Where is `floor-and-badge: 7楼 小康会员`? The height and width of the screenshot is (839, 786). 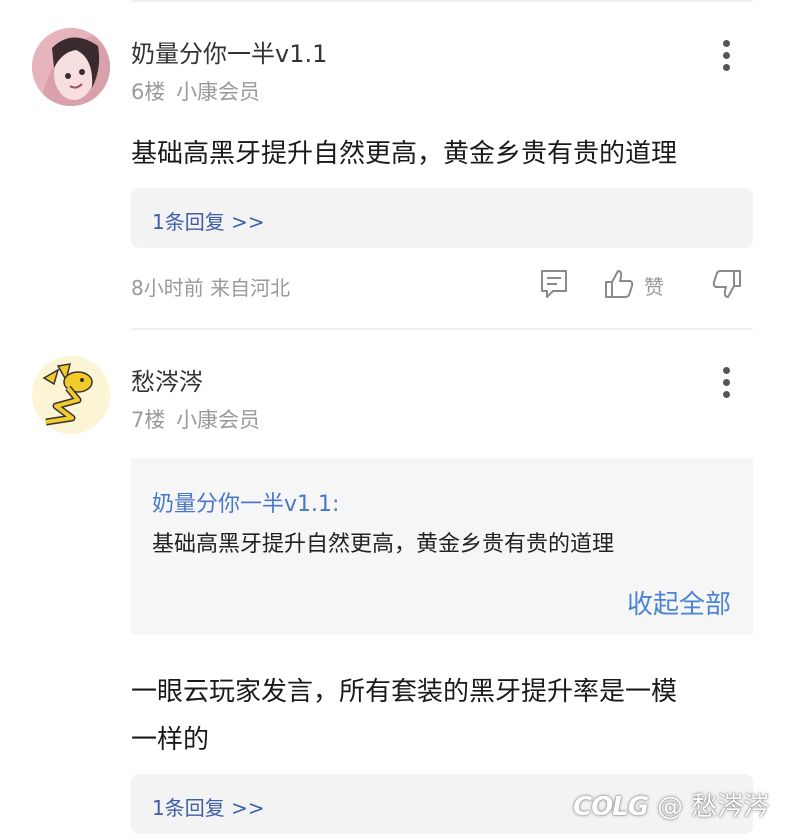
floor-and-badge: 7楼 小康会员 is located at coordinates (195, 419).